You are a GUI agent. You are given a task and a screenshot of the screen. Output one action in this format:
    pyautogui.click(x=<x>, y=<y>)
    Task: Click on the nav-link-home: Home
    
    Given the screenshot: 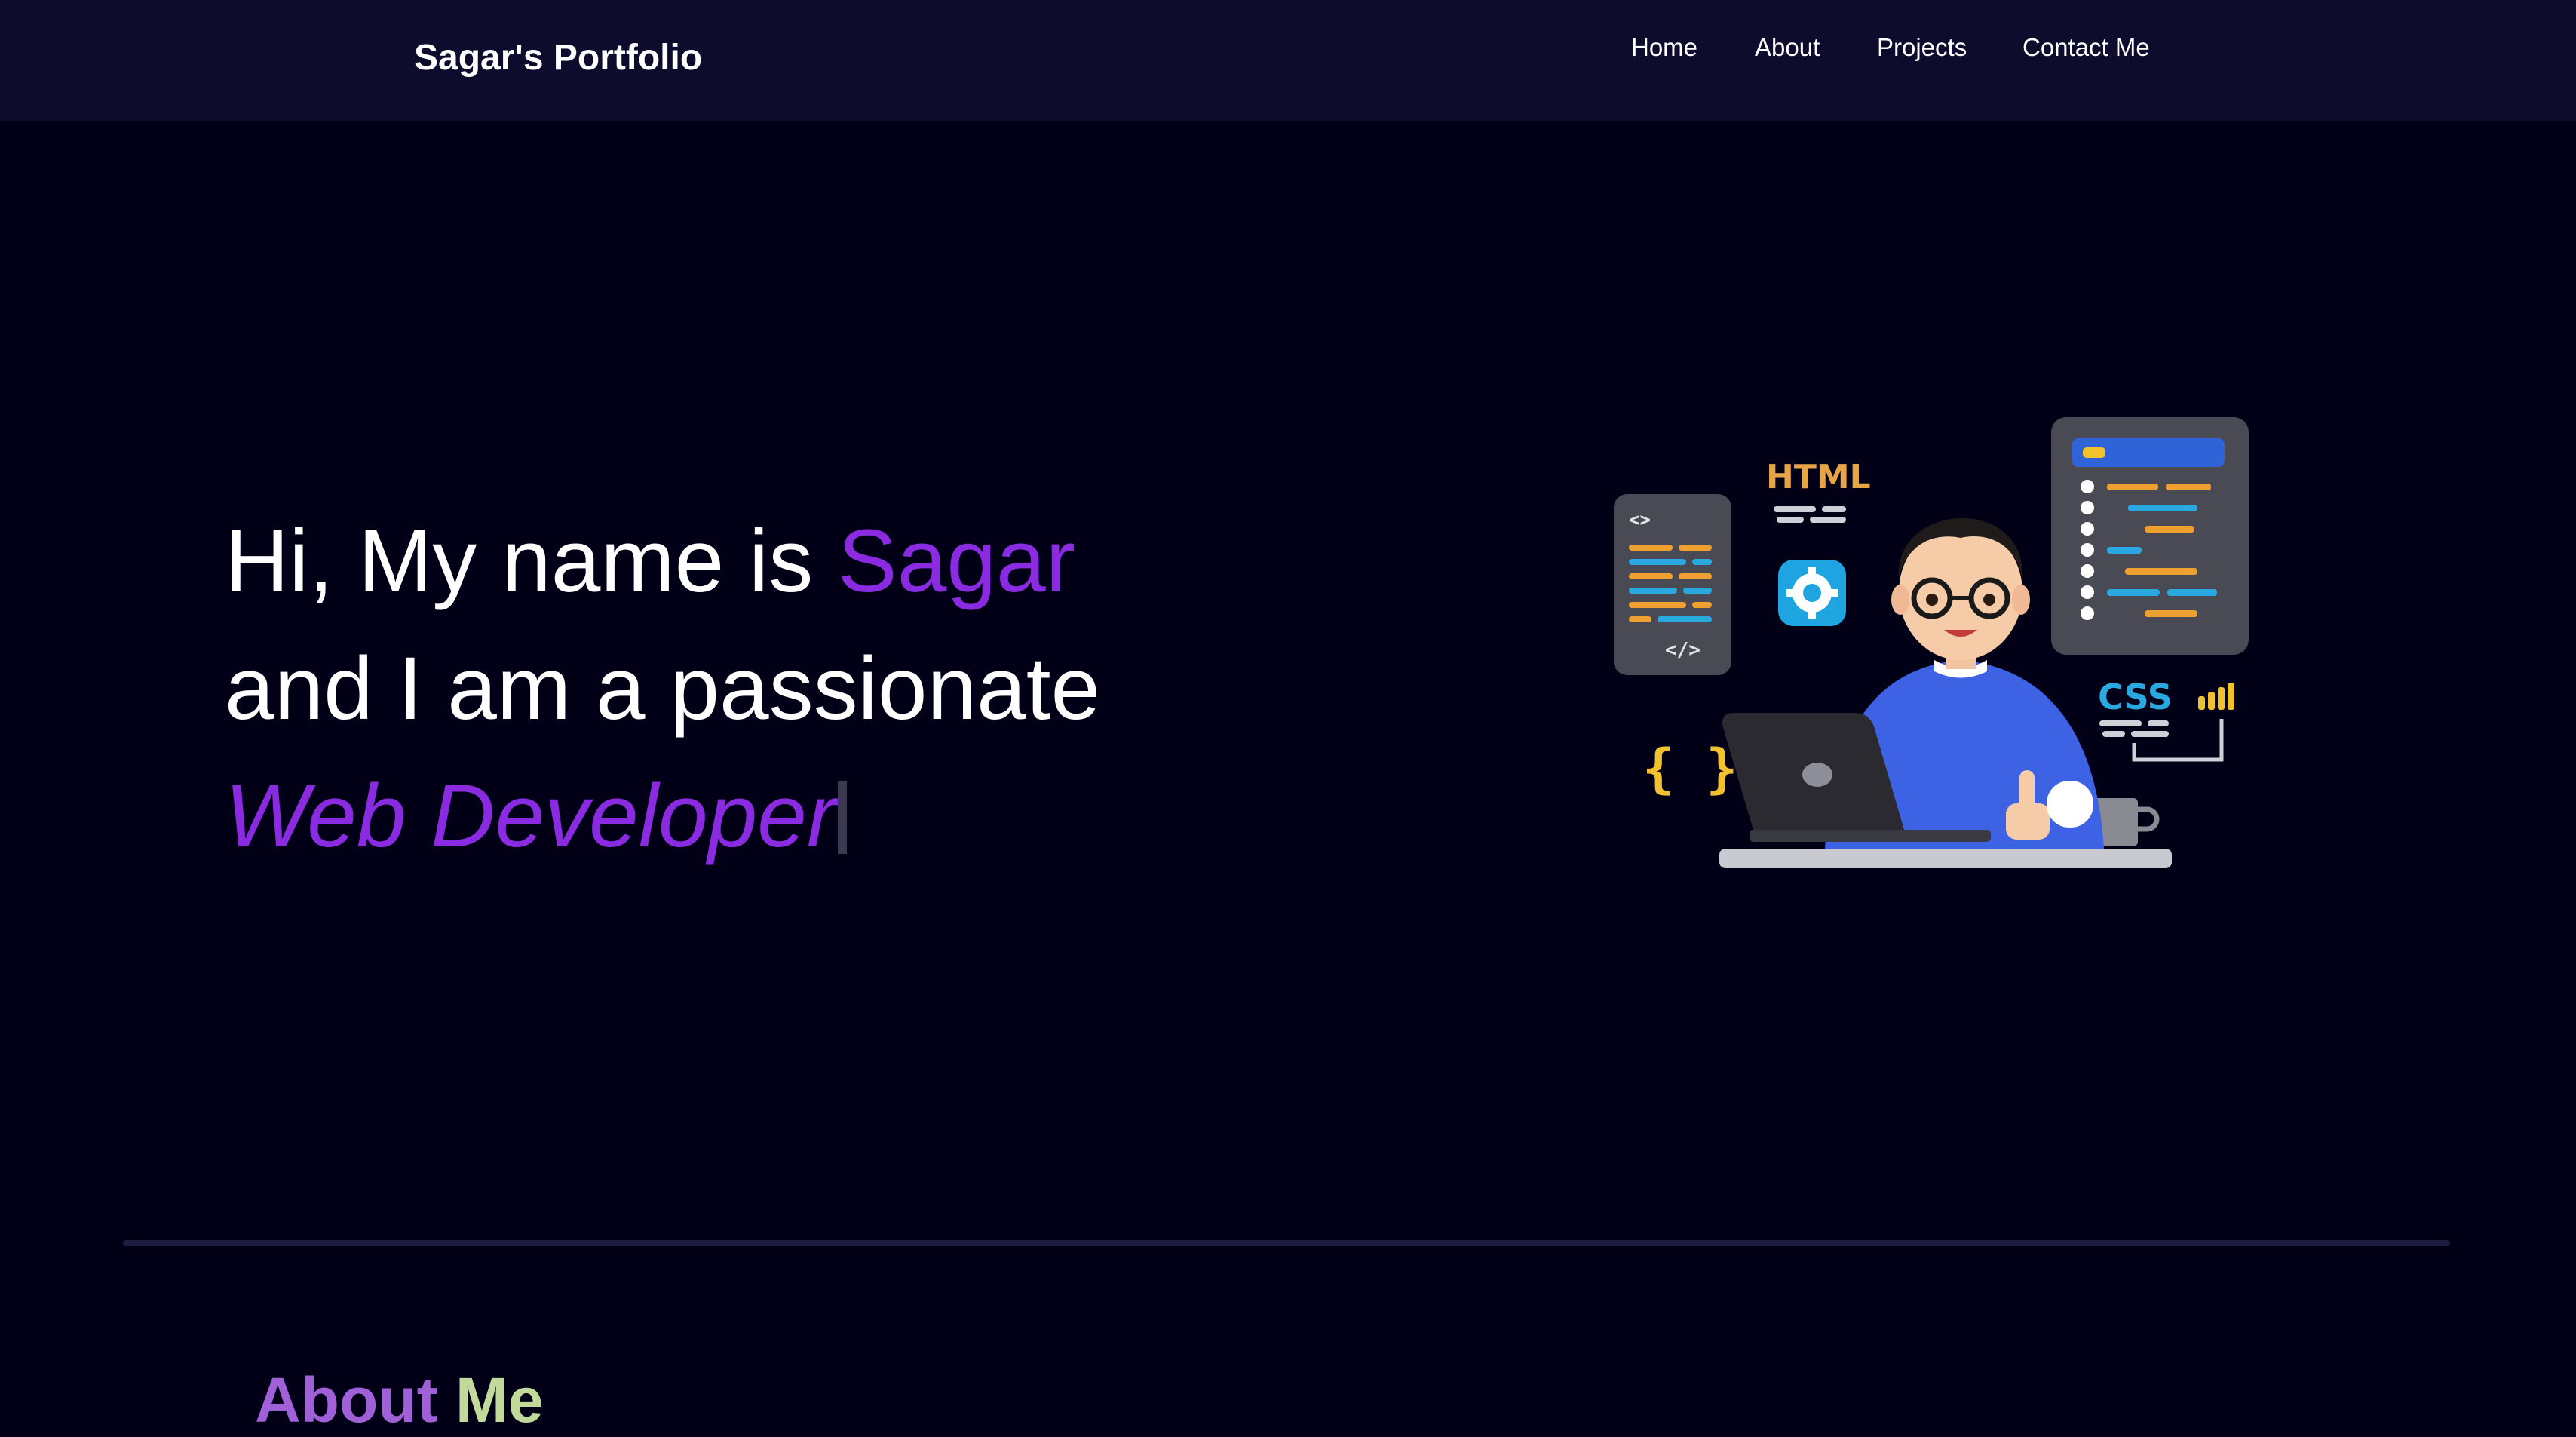 What is the action you would take?
    pyautogui.click(x=1664, y=47)
    